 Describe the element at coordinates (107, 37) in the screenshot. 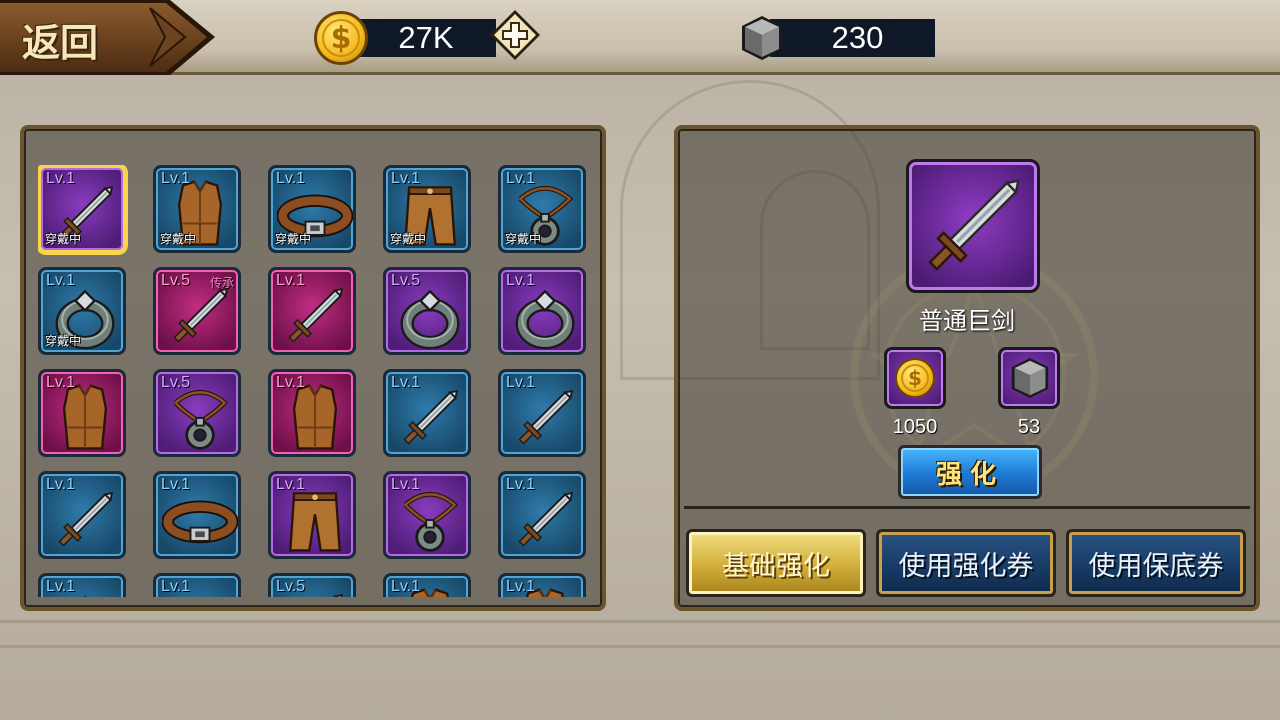

I see `back-button: 返回` at that location.